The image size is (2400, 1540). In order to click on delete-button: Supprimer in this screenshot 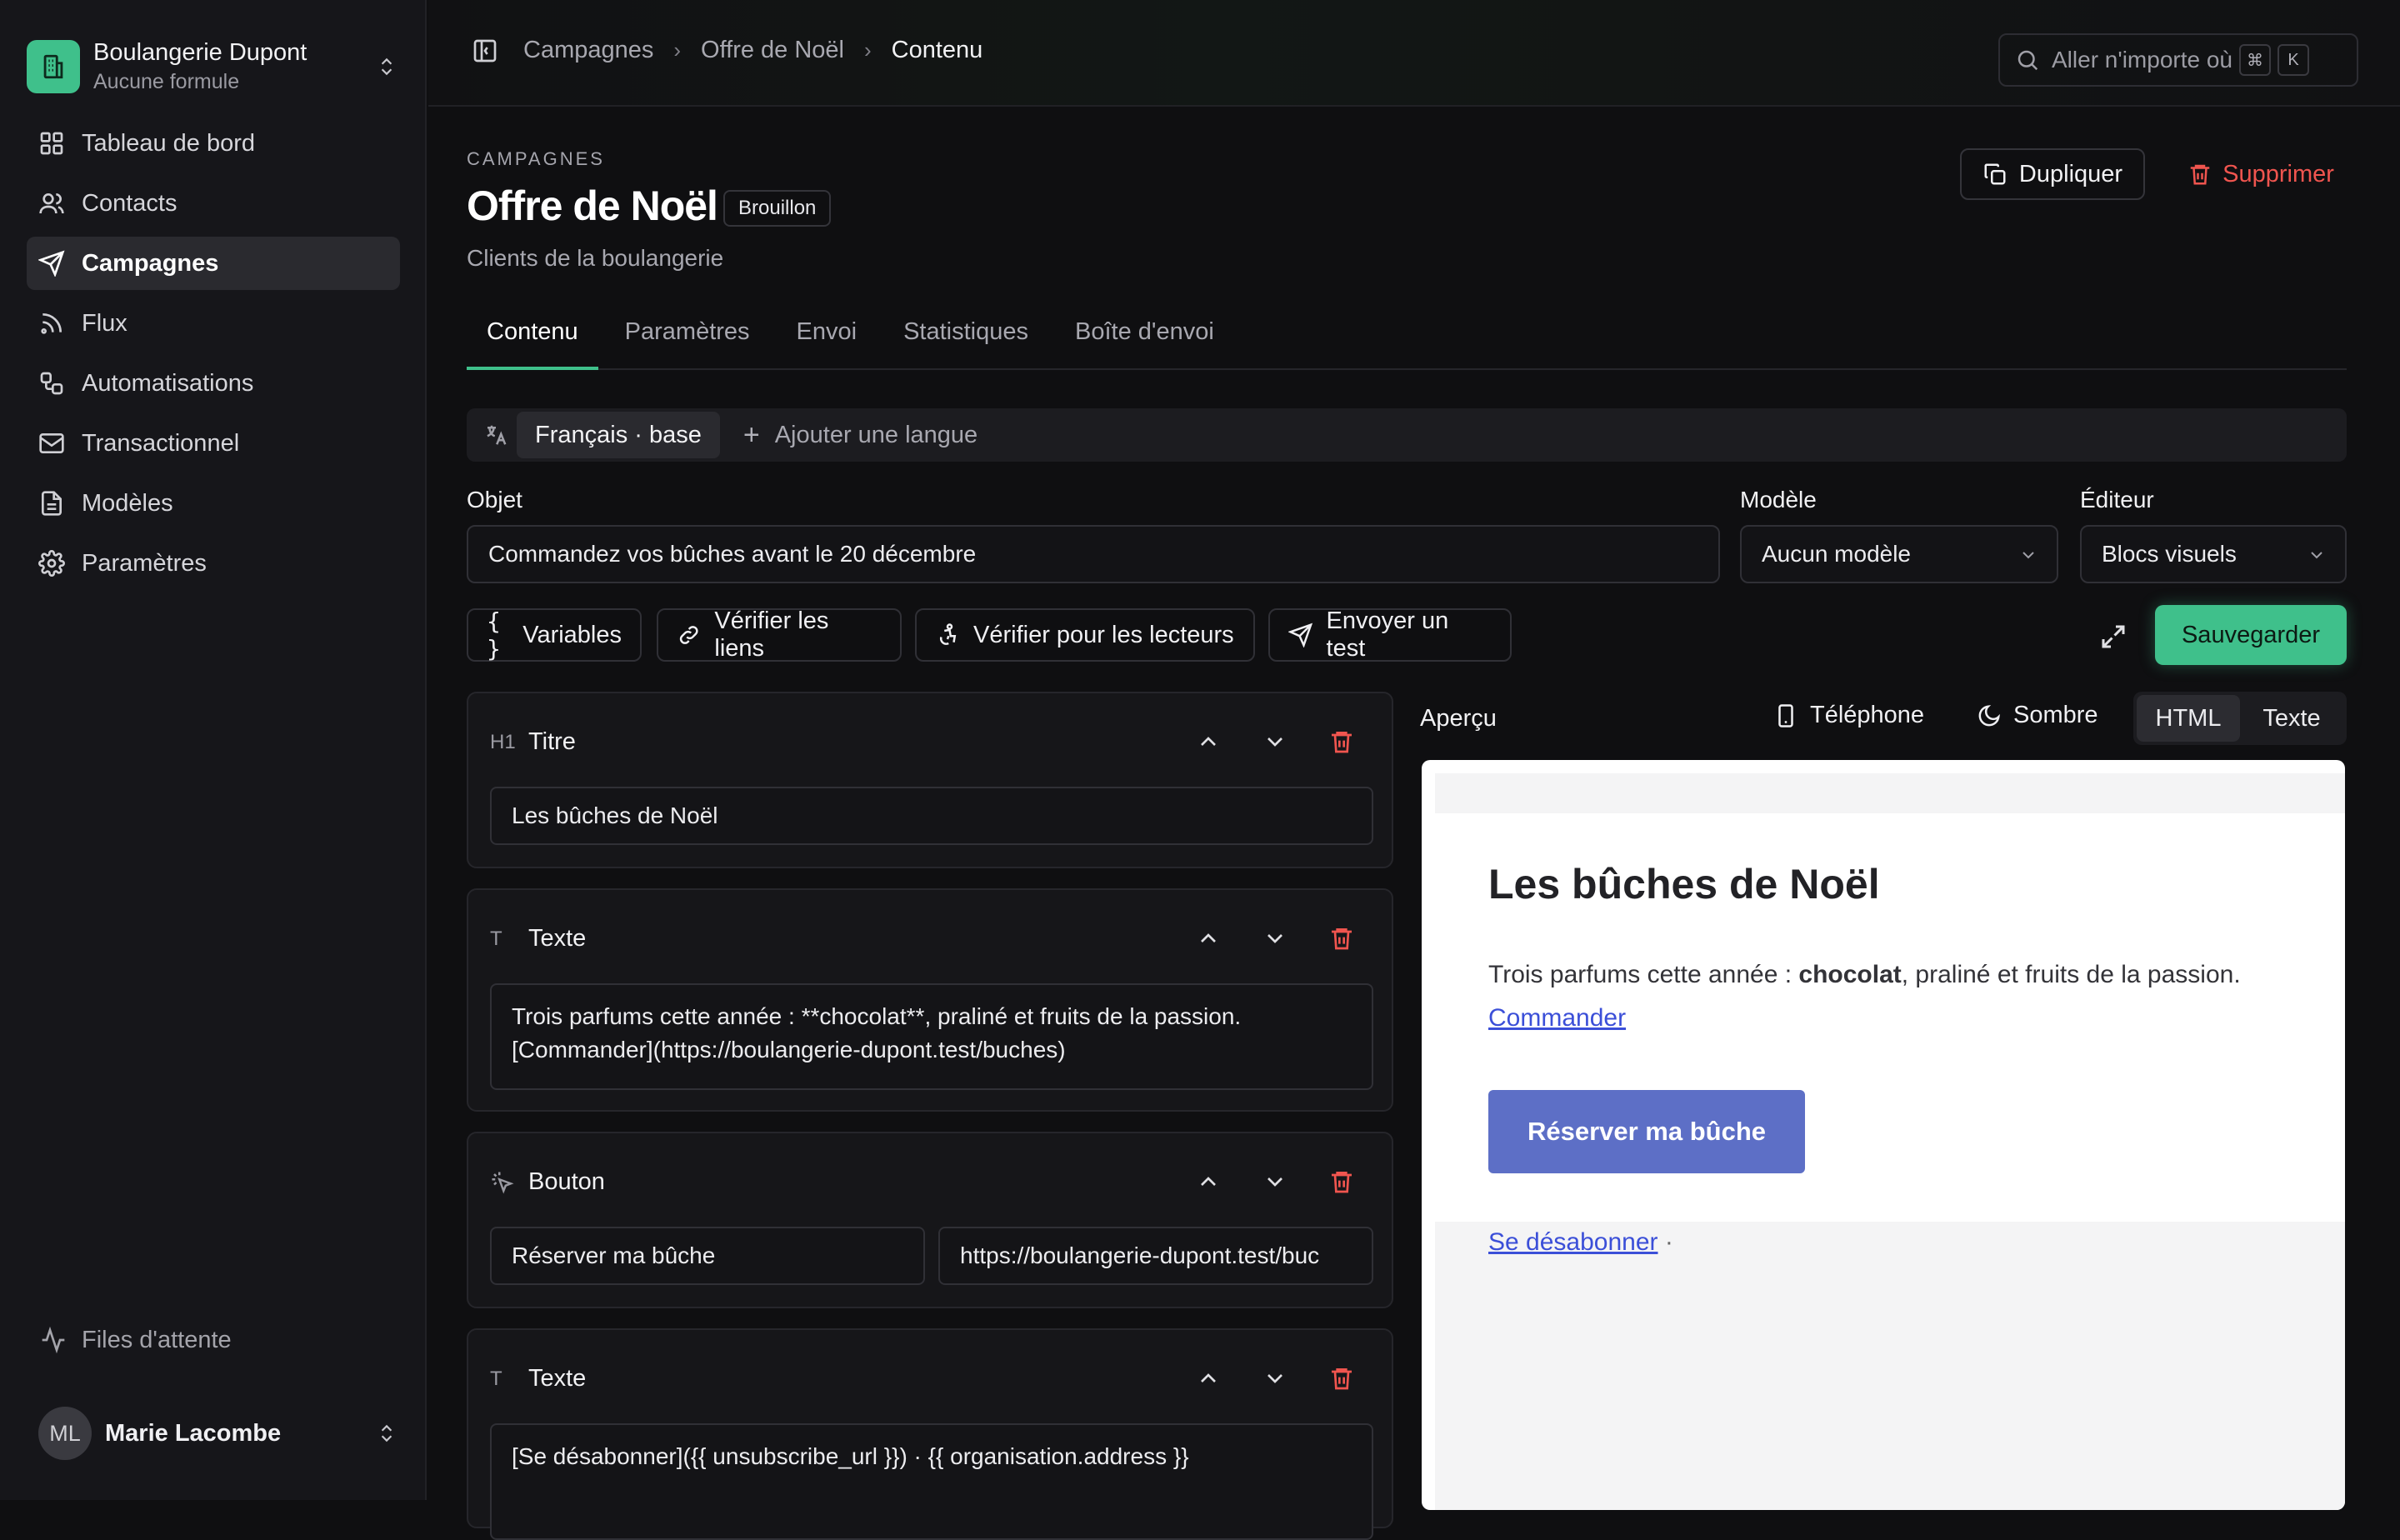, I will do `click(2260, 174)`.